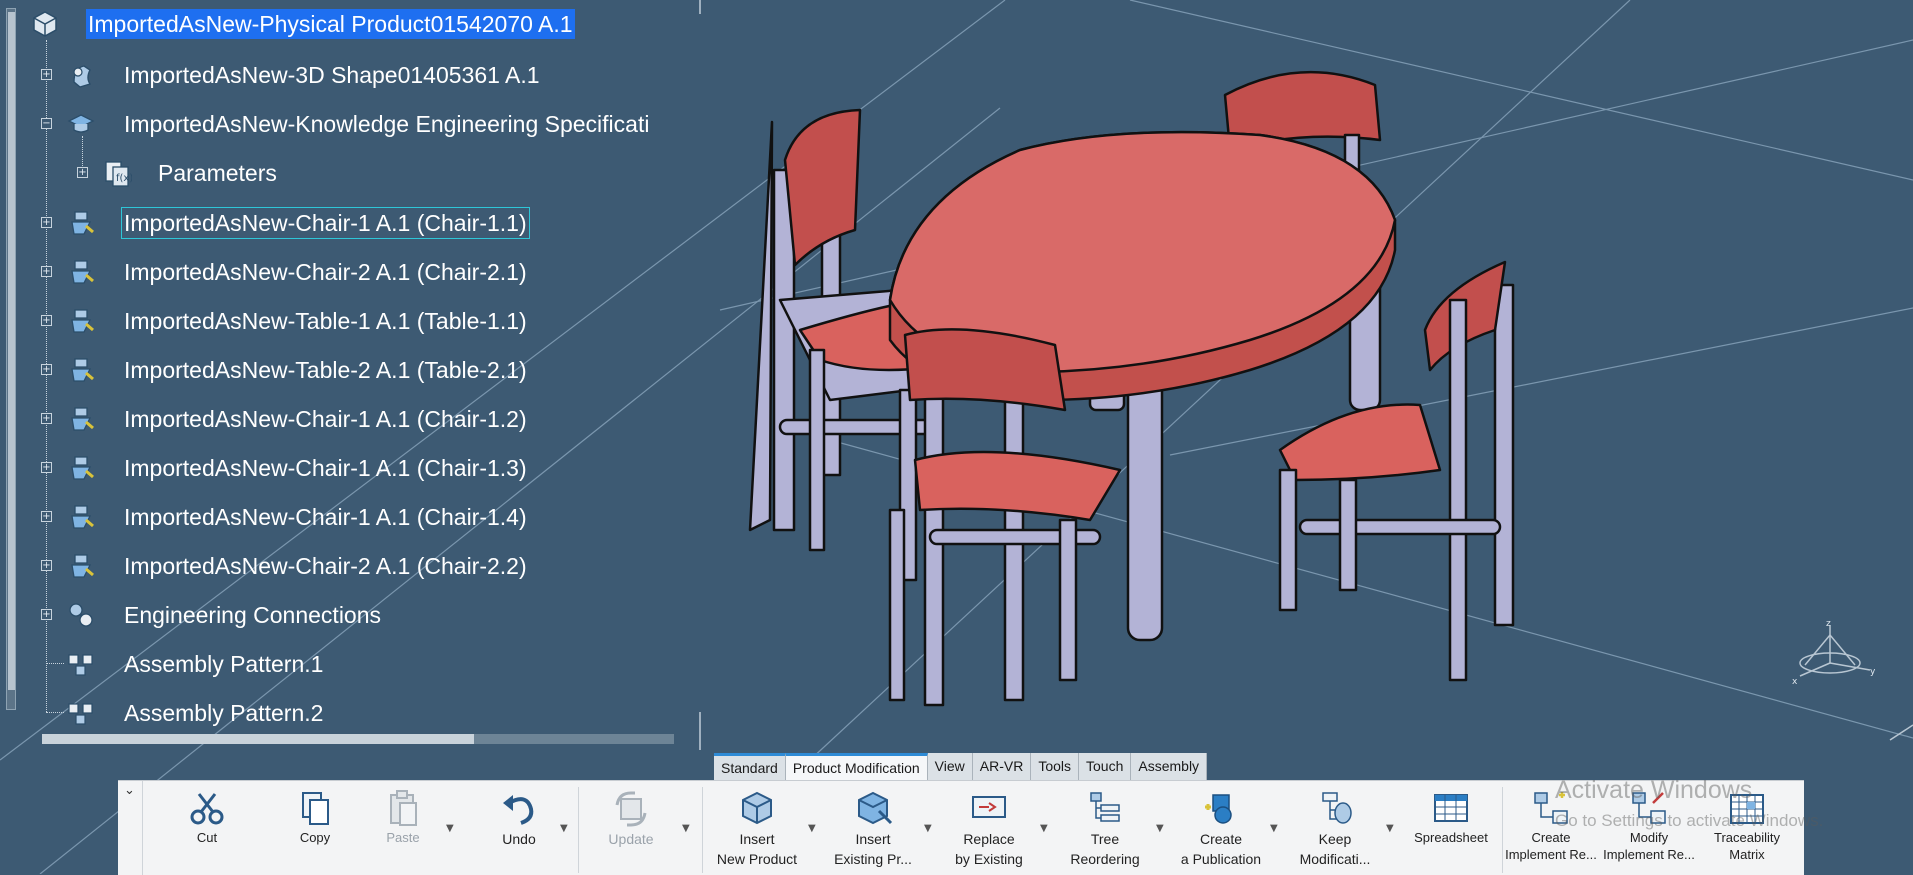 Image resolution: width=1913 pixels, height=875 pixels. I want to click on tree-node-label: Assembly Pattern.1, so click(223, 664).